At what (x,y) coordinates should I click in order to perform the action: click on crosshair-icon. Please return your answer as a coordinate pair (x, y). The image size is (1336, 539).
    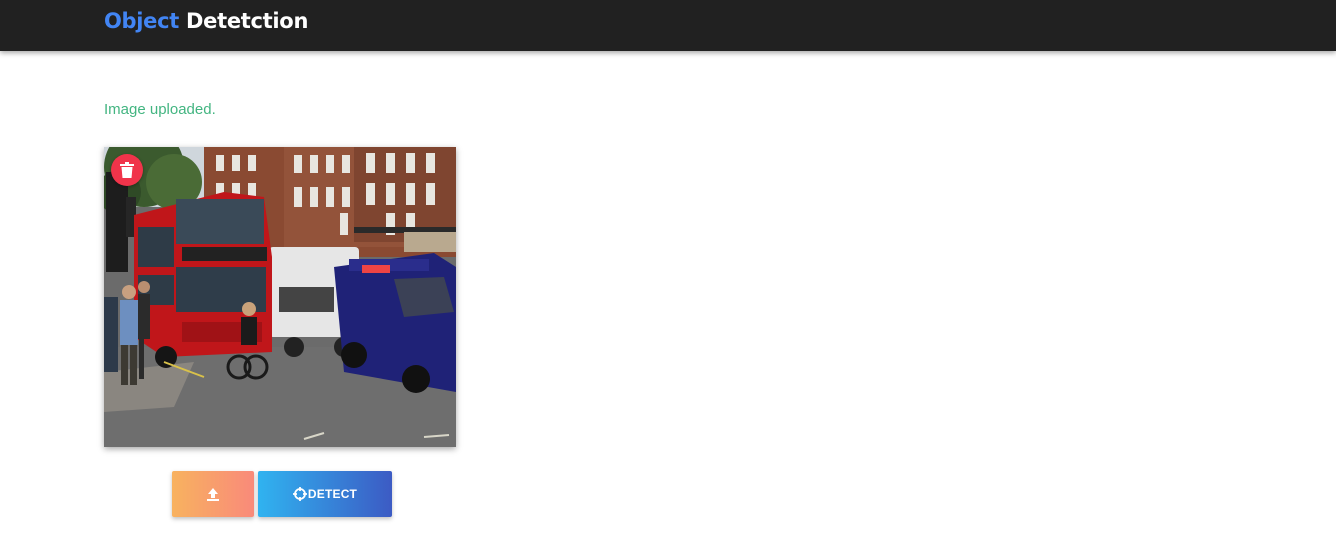
    Looking at the image, I should click on (299, 494).